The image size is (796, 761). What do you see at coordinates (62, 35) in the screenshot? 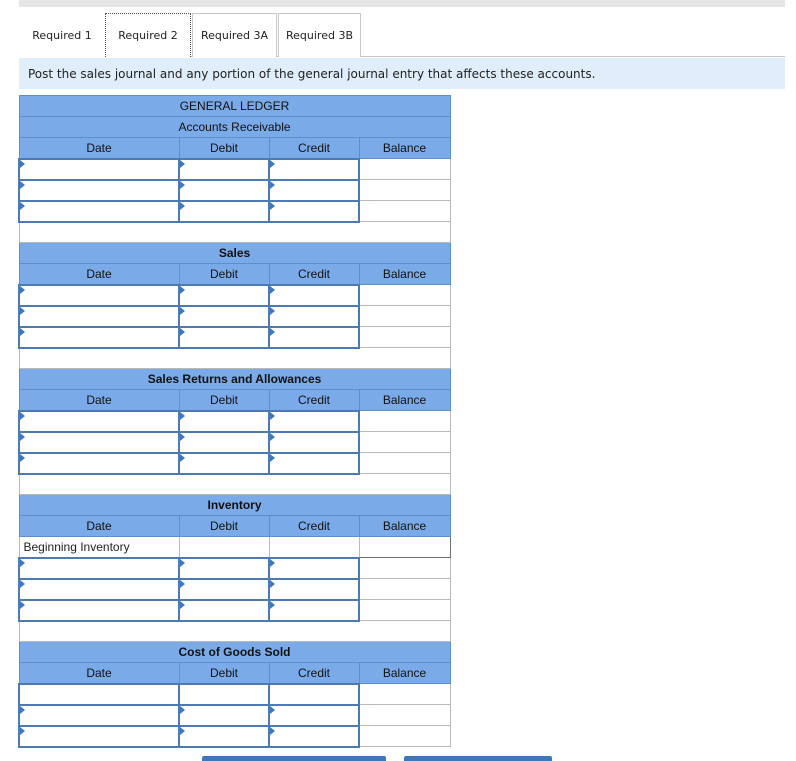
I see `tab-required-1: Required 1` at bounding box center [62, 35].